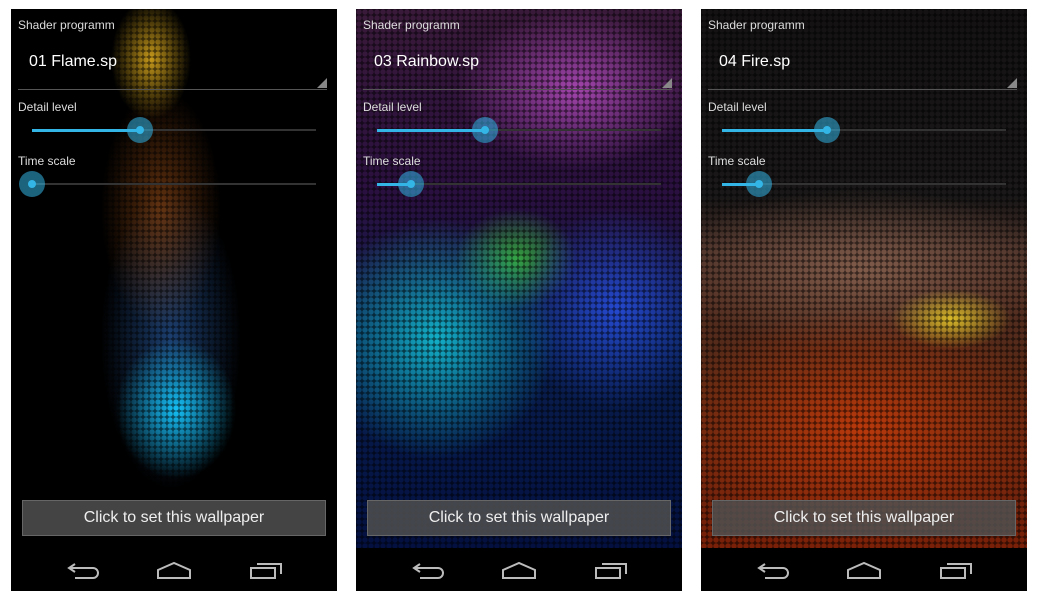 This screenshot has width=1039, height=602. I want to click on slider-track, so click(174, 184).